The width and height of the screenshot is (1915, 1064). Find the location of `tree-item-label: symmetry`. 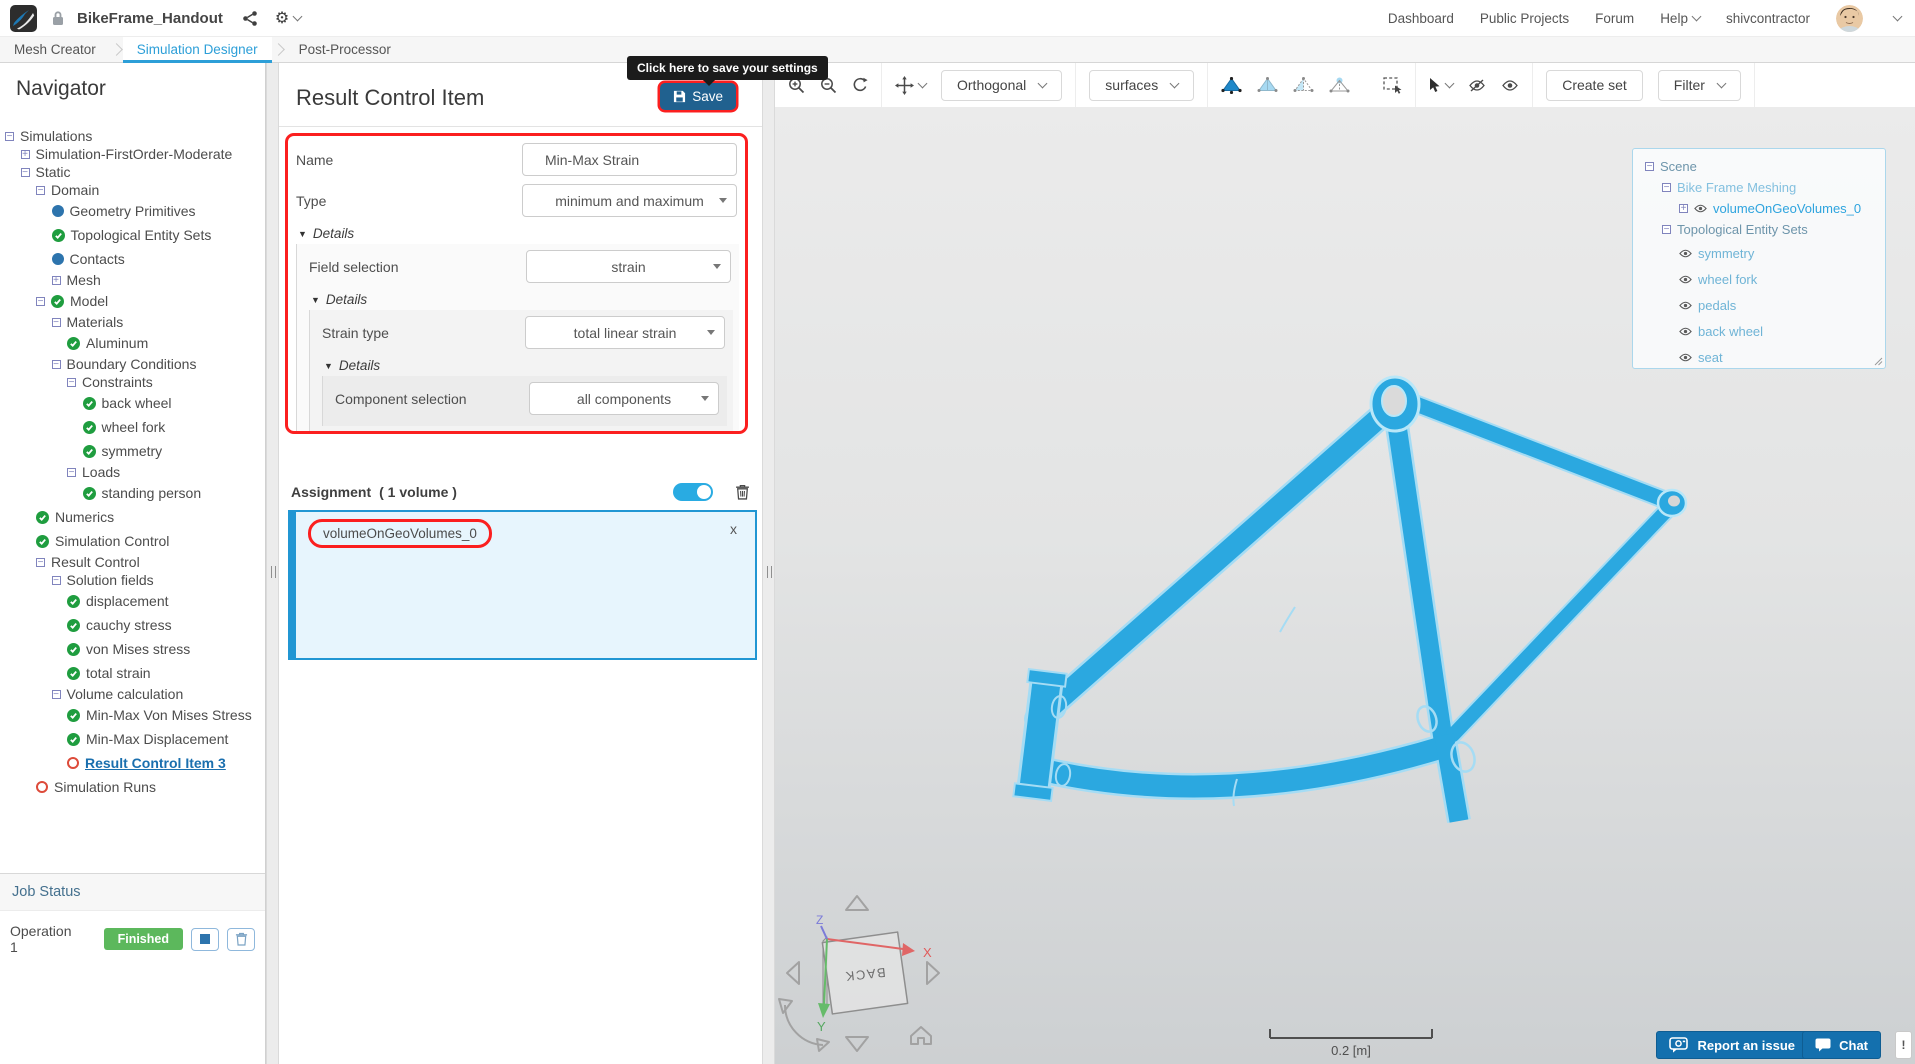

tree-item-label: symmetry is located at coordinates (132, 451).